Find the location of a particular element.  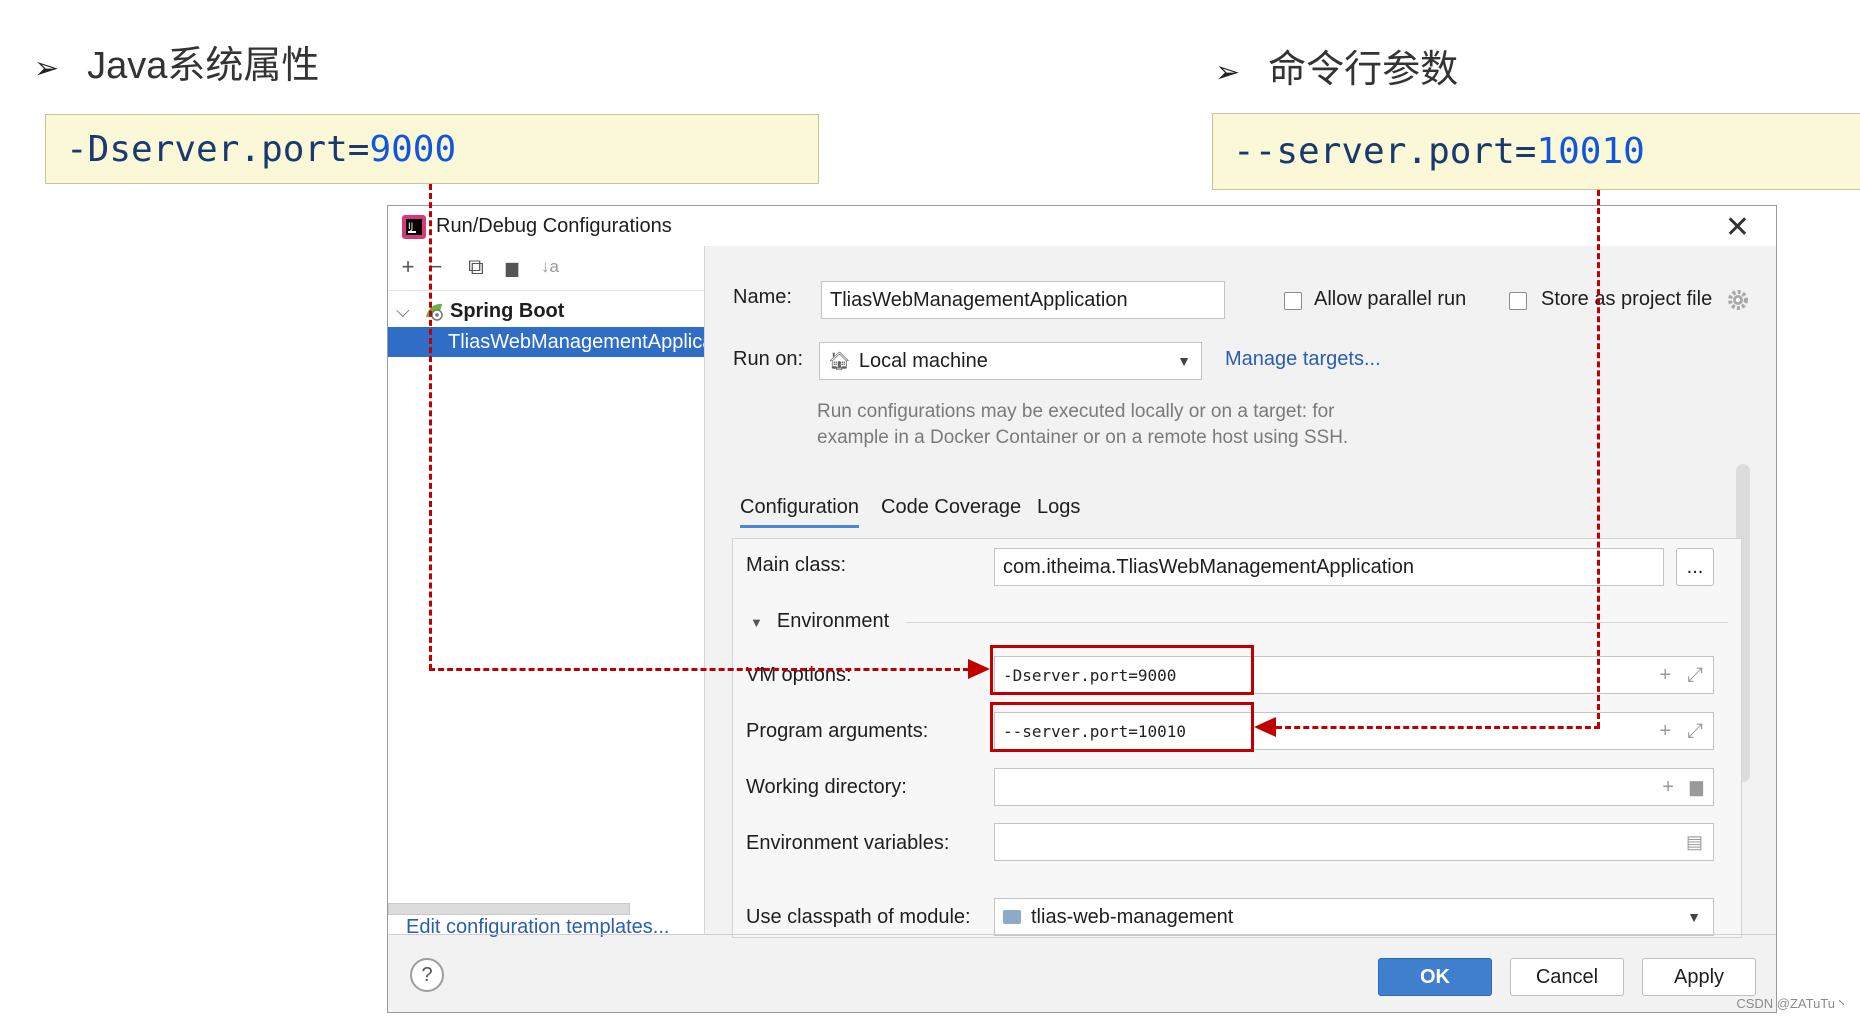

store-project-file-label: Store as project file is located at coordinates (1626, 299).